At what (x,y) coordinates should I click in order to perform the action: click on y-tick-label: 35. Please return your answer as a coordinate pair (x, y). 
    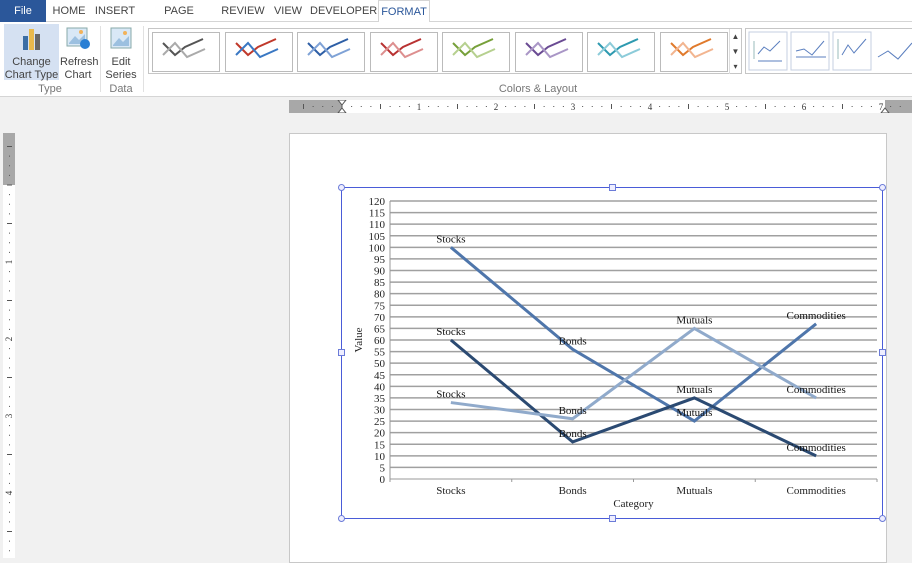
    Looking at the image, I should click on (380, 399).